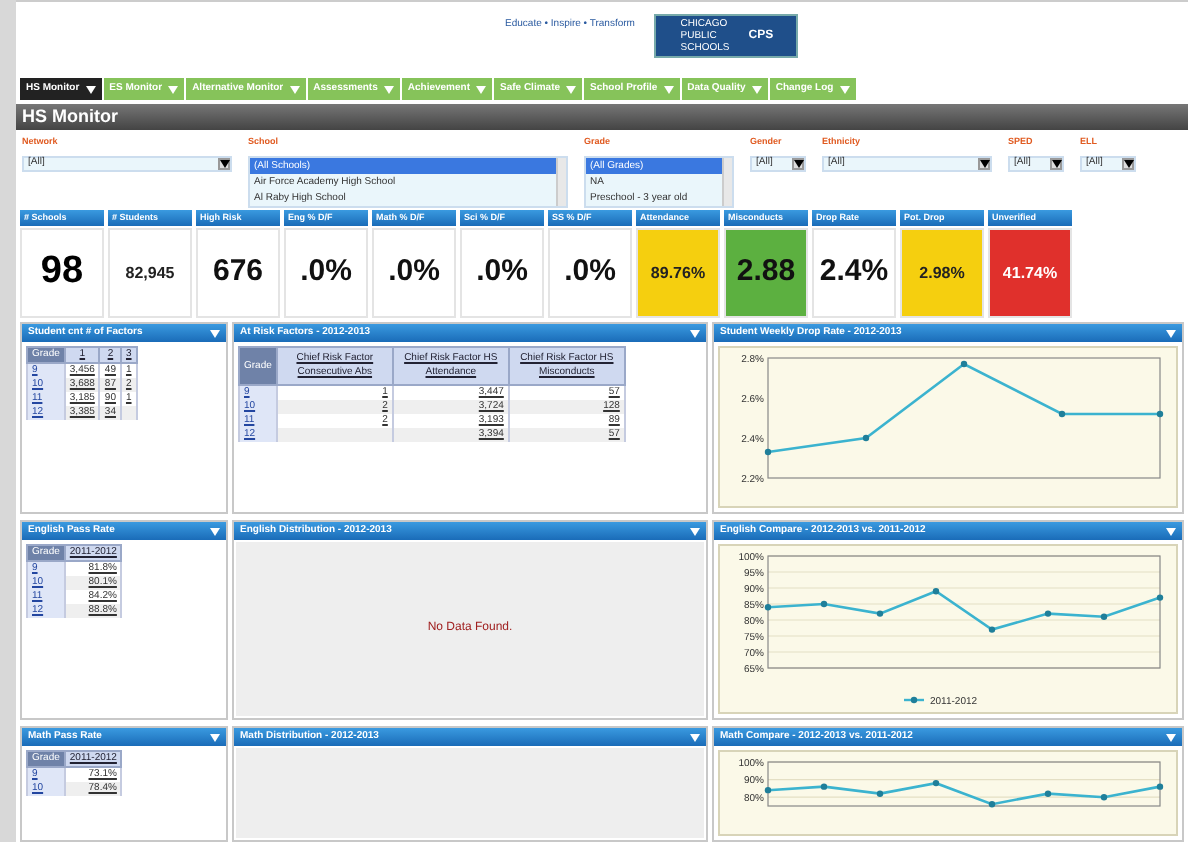  What do you see at coordinates (238, 272) in the screenshot?
I see `kpi-value: 676` at bounding box center [238, 272].